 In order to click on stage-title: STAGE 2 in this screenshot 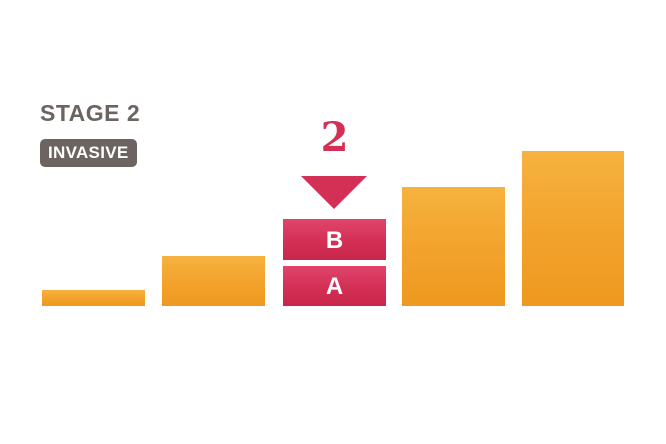, I will do `click(90, 113)`.